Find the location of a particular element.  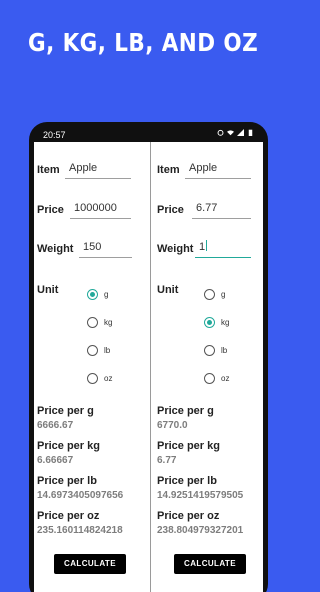

wifi-icon is located at coordinates (230, 133).